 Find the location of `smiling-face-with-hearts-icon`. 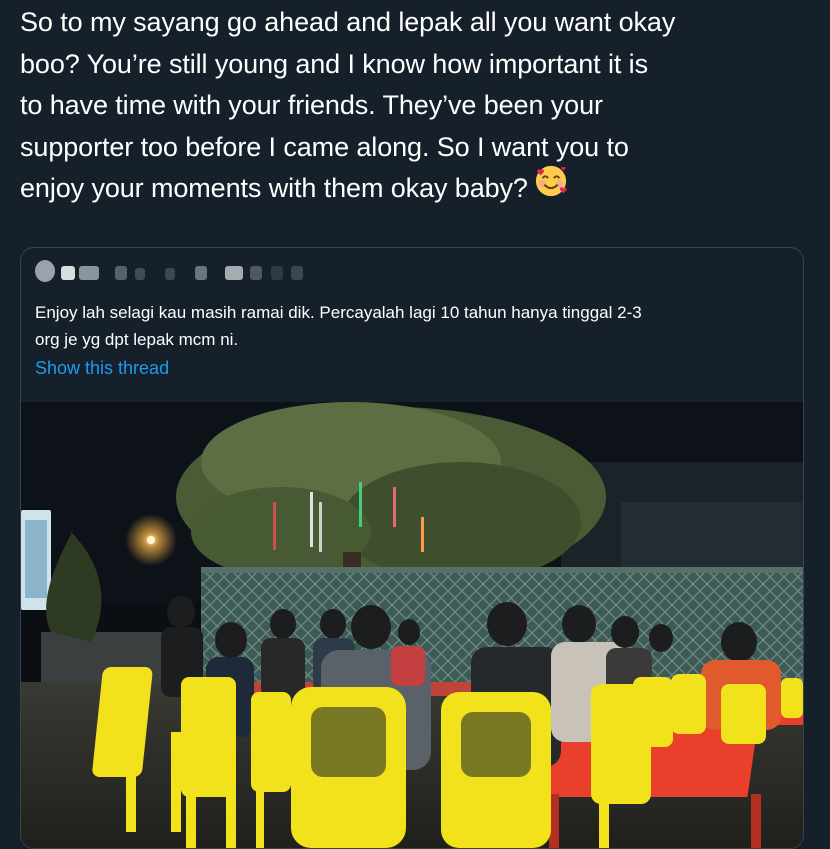

smiling-face-with-hearts-icon is located at coordinates (551, 187).